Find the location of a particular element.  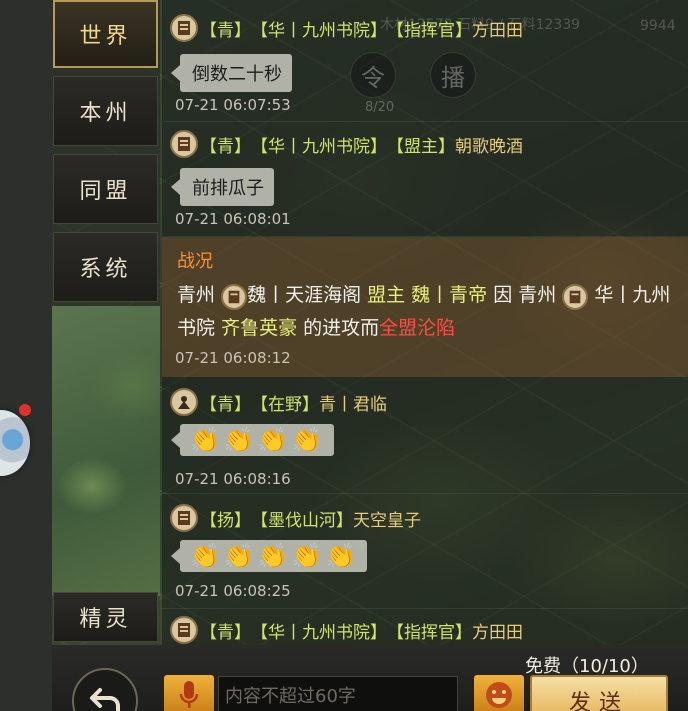

chat-message: 【青】 【华丨九州书院】 【指挥官】 方田田 is located at coordinates (425, 627).